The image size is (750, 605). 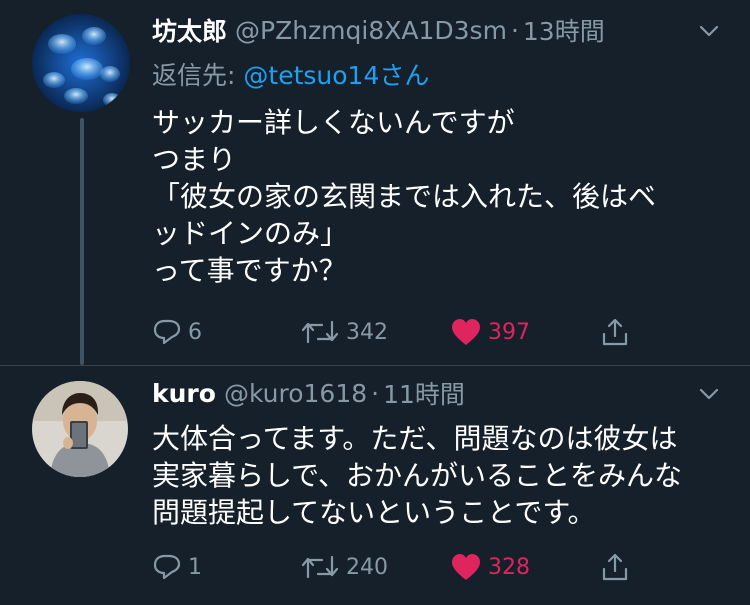 I want to click on username: @PZhzmqi8XA1D3sm, so click(x=371, y=30).